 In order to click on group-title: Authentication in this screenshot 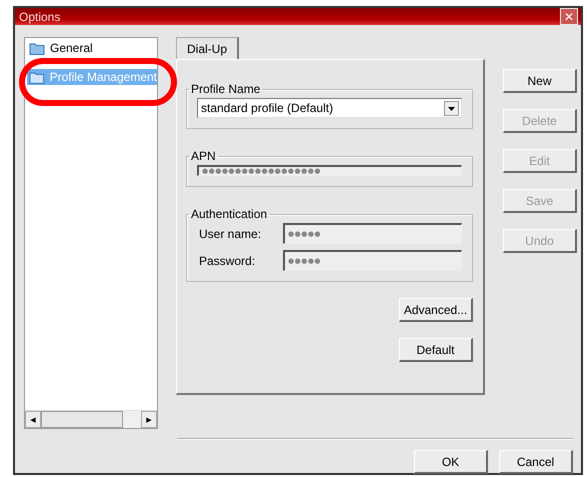, I will do `click(229, 214)`.